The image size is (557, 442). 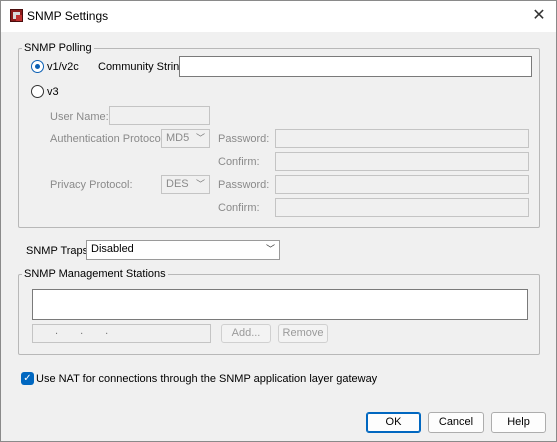 What do you see at coordinates (159, 115) in the screenshot?
I see `username-input` at bounding box center [159, 115].